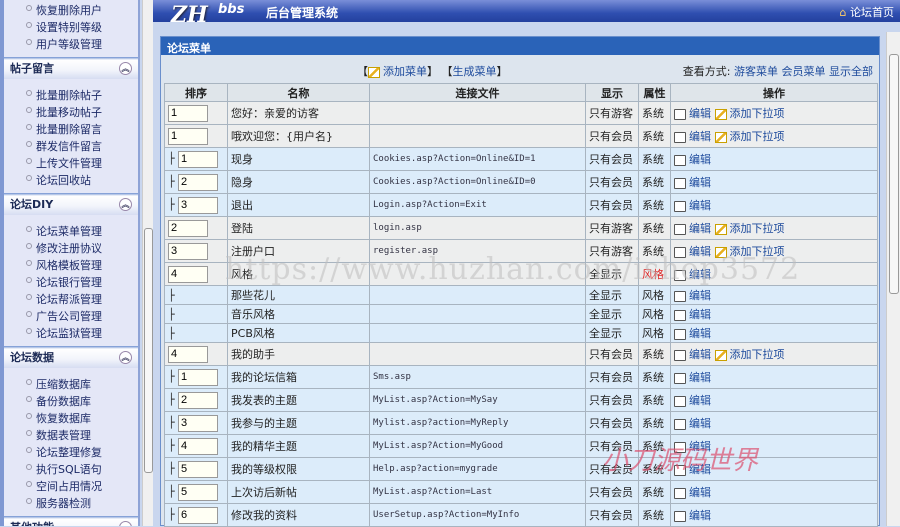  I want to click on table-row: ├ 那些花儿 全显示 风格 编辑, so click(521, 295).